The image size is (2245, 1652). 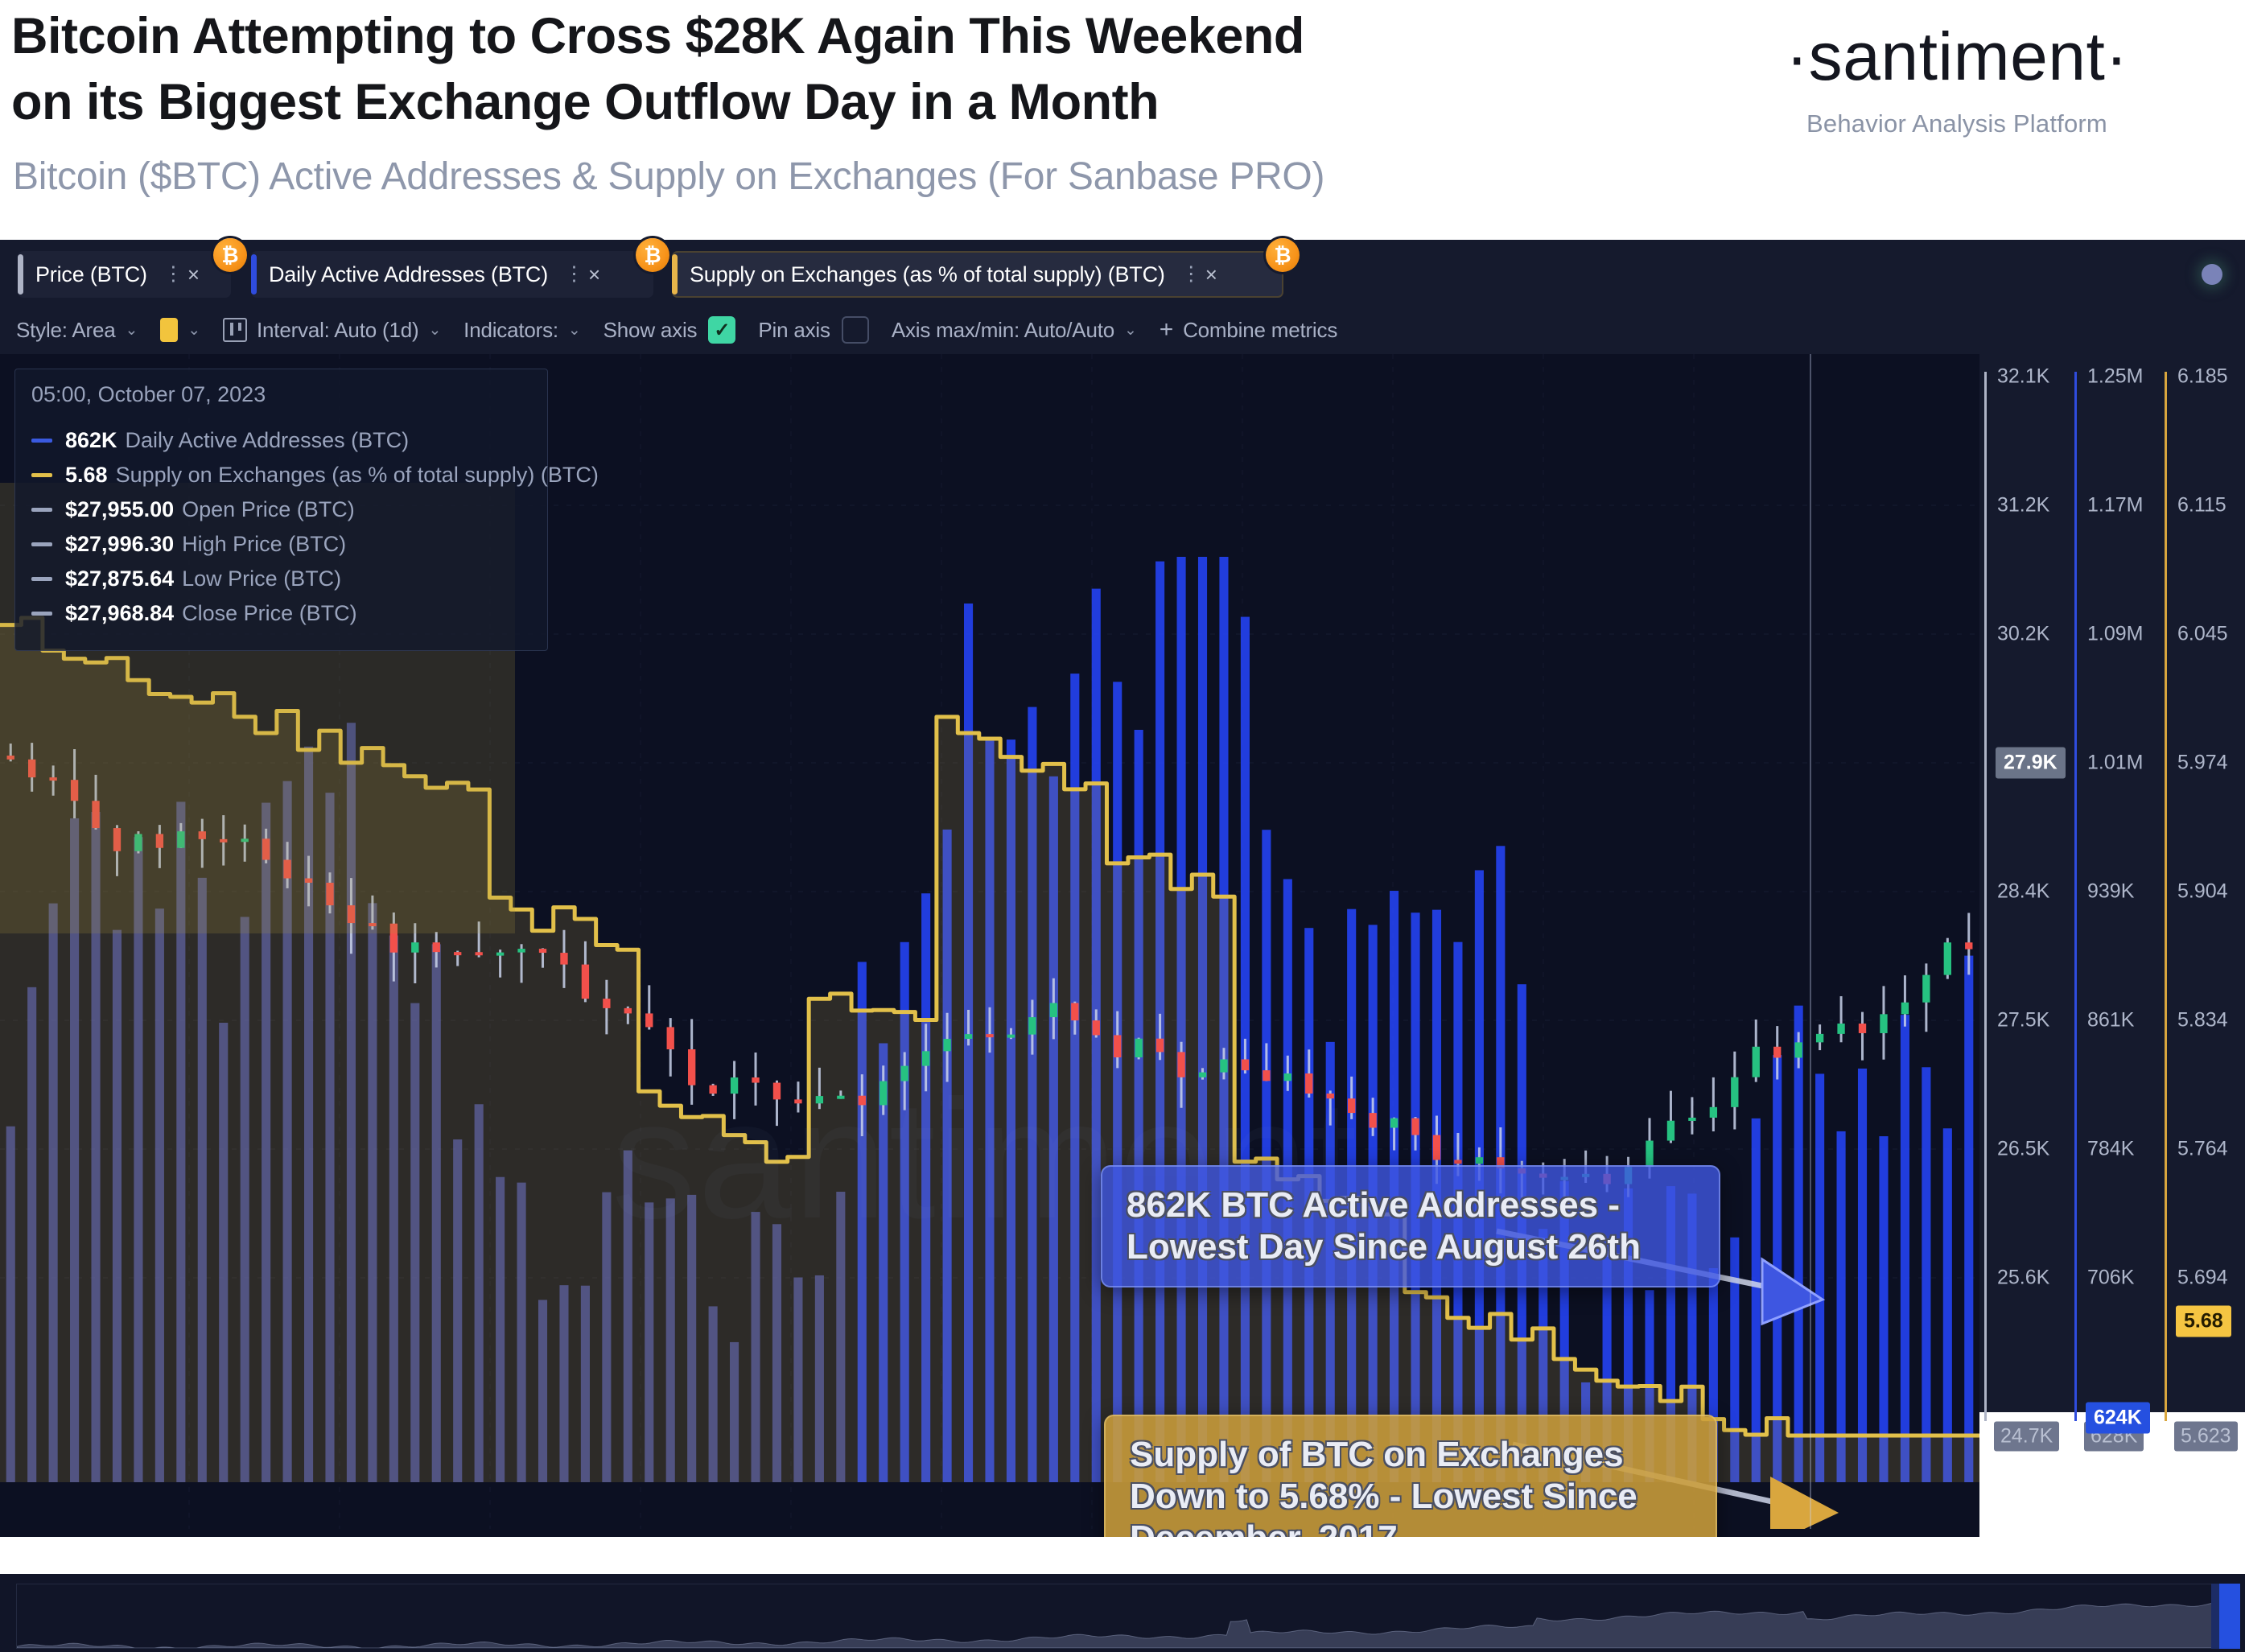 What do you see at coordinates (2111, 1020) in the screenshot?
I see `y-axis-tick-label: 861K` at bounding box center [2111, 1020].